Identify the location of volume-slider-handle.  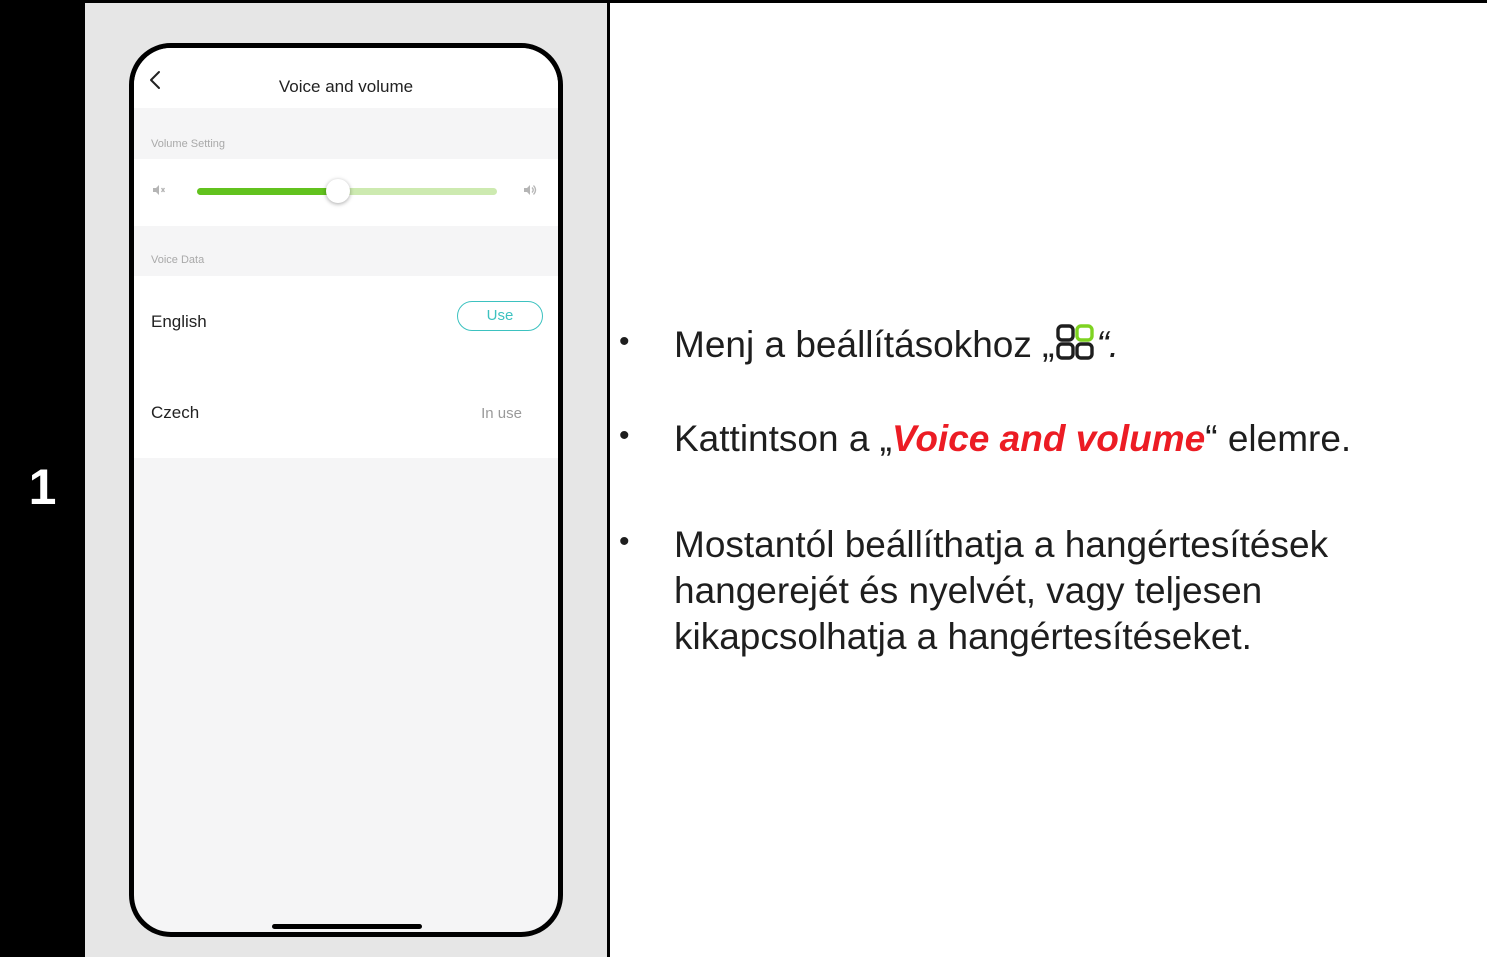
(338, 191).